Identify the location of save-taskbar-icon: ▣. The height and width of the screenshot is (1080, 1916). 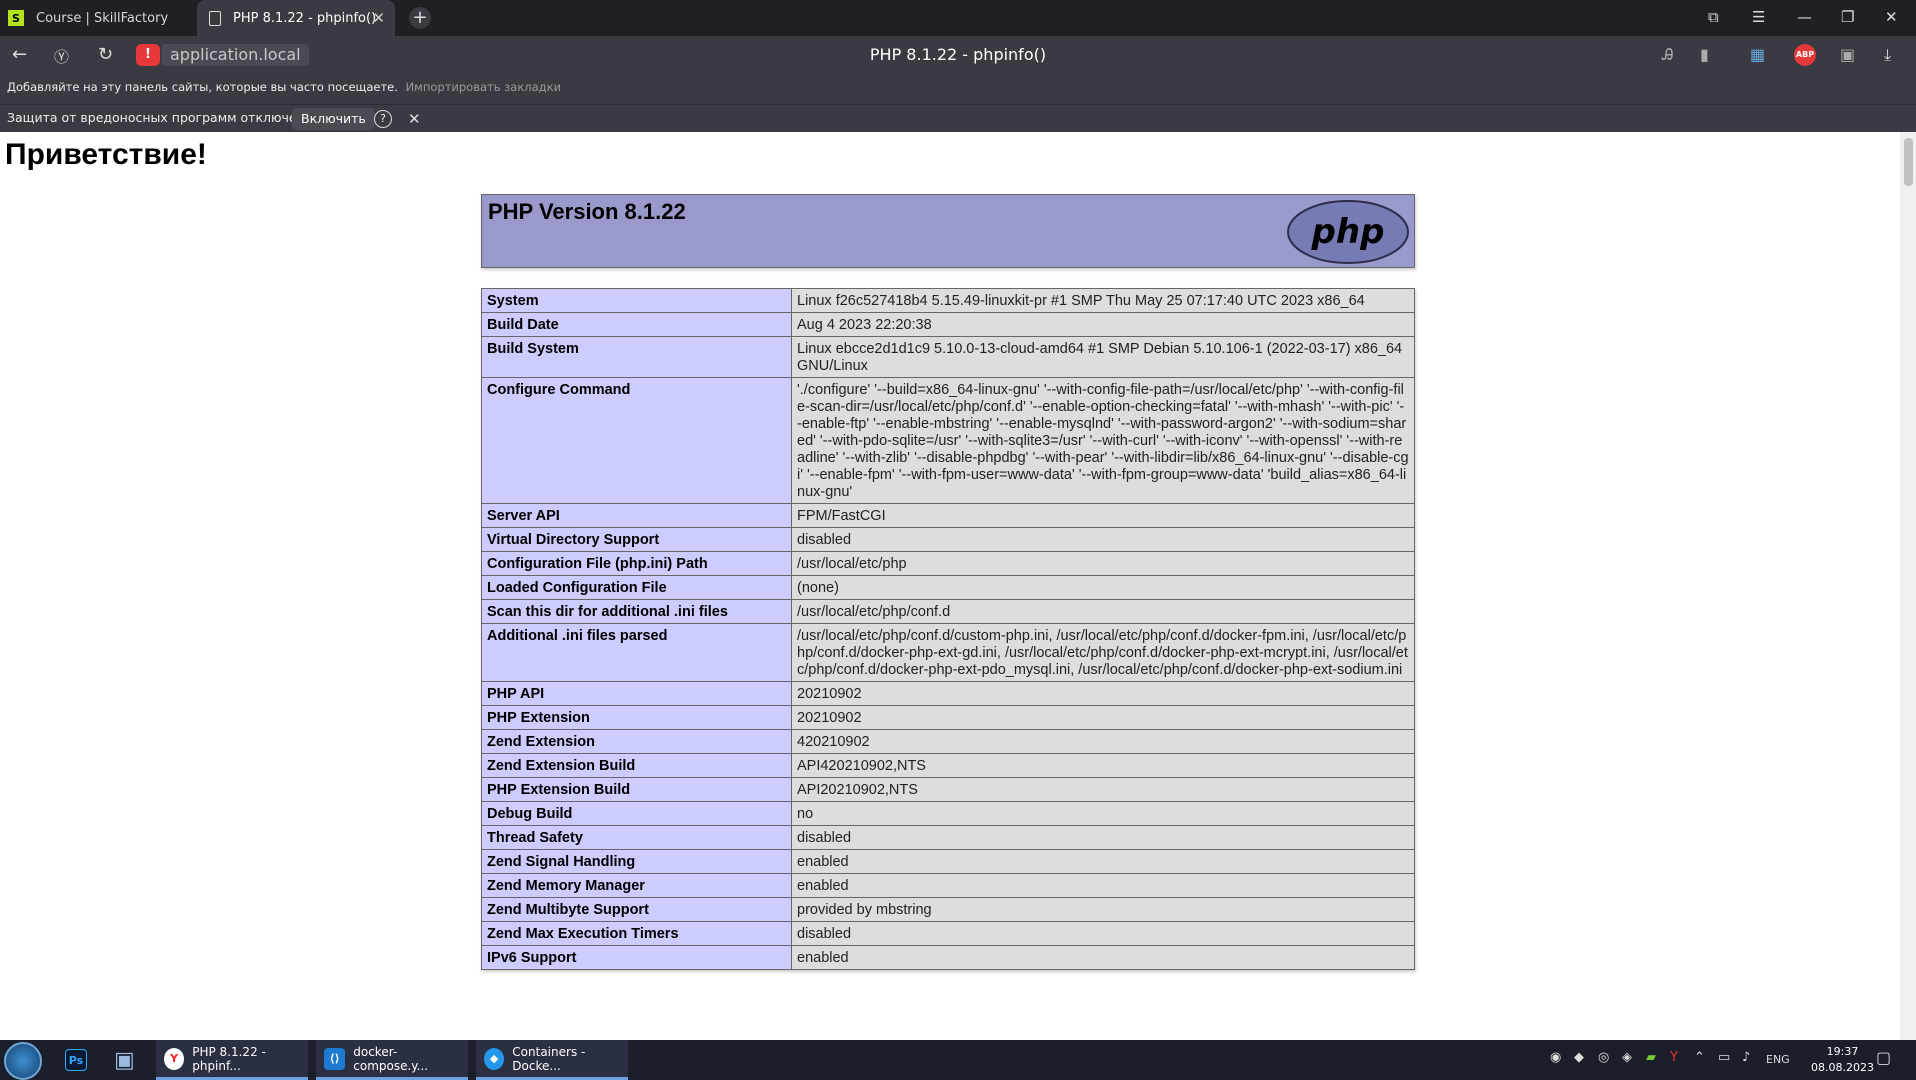
(126, 1060).